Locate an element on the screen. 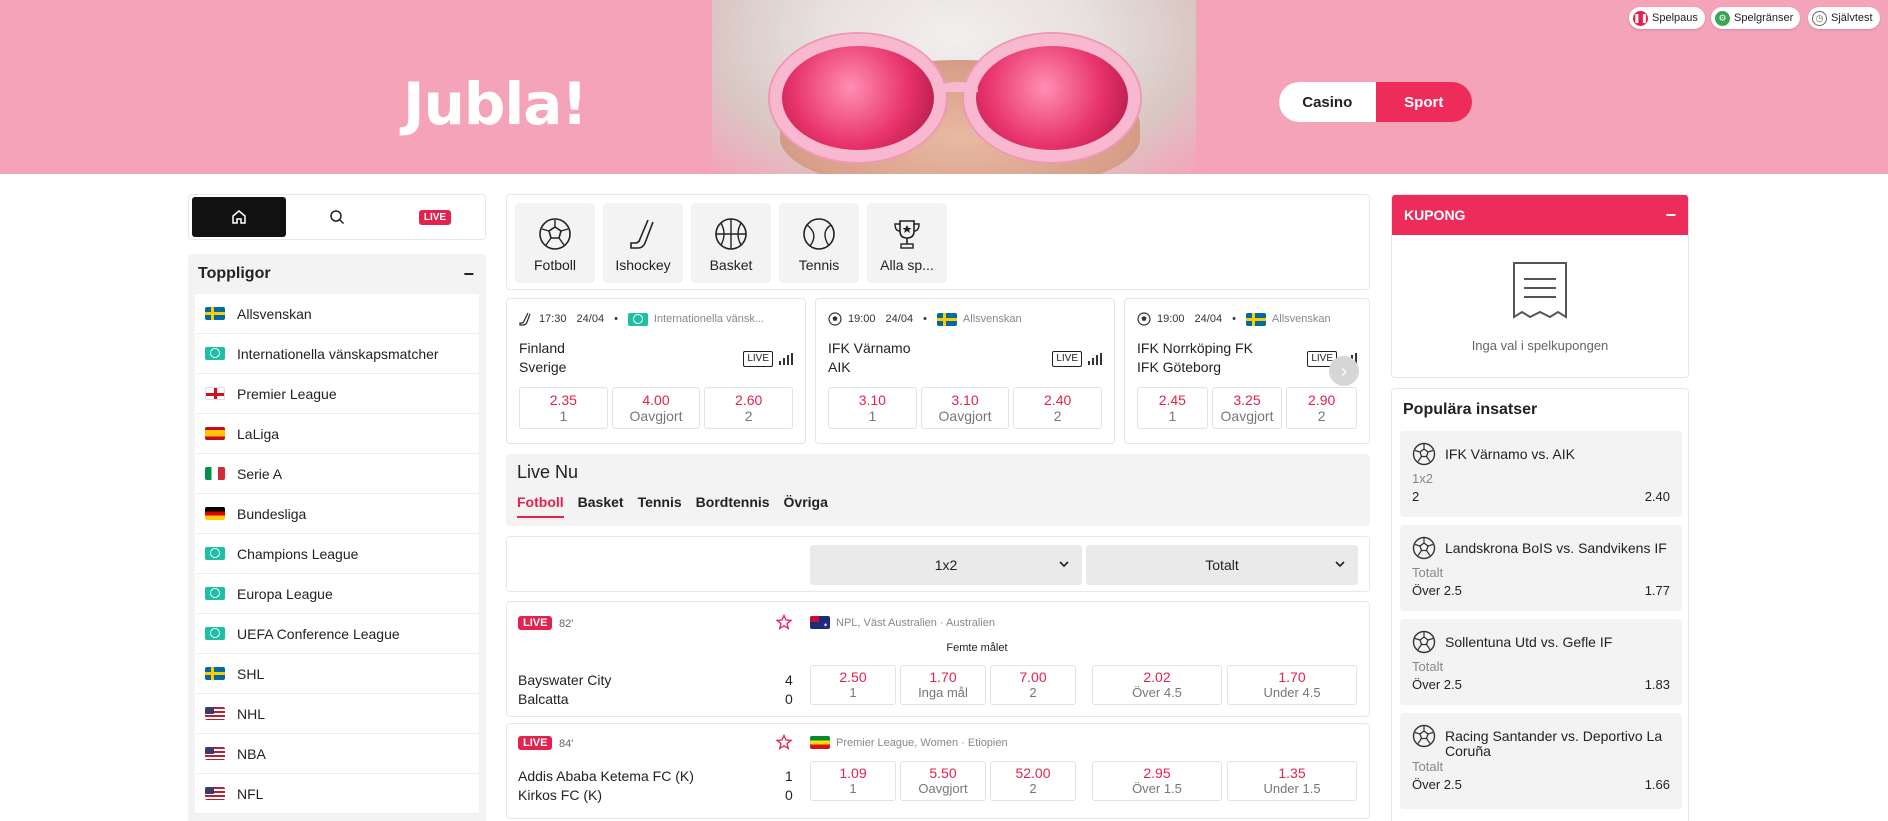 This screenshot has height=821, width=1888. betslip-header: KUPONG − is located at coordinates (1540, 215).